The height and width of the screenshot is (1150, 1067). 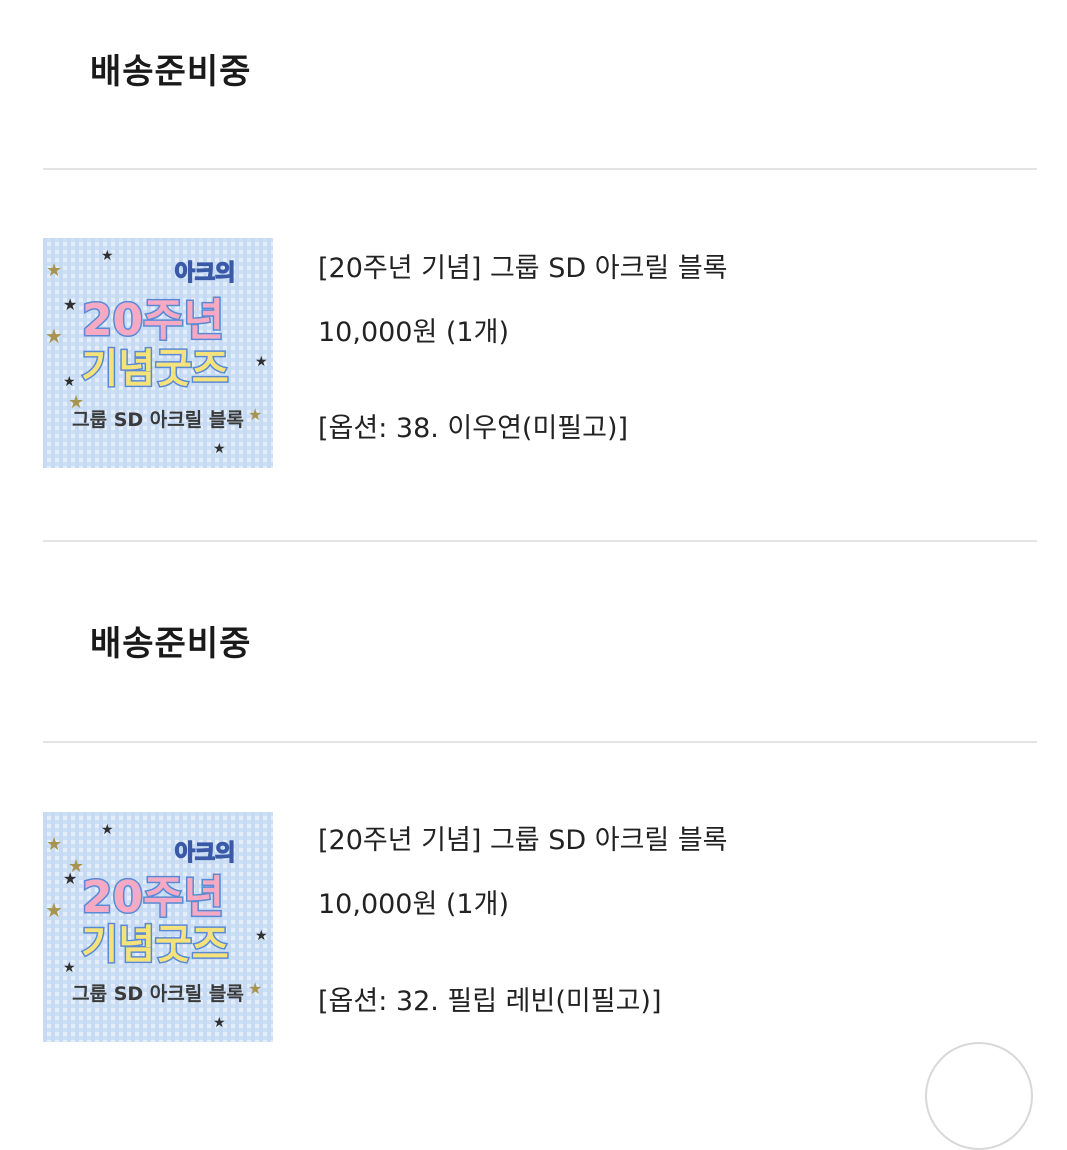 What do you see at coordinates (490, 1001) in the screenshot?
I see `product-option: [옵션: 32. 필립 레빈(미필고)]` at bounding box center [490, 1001].